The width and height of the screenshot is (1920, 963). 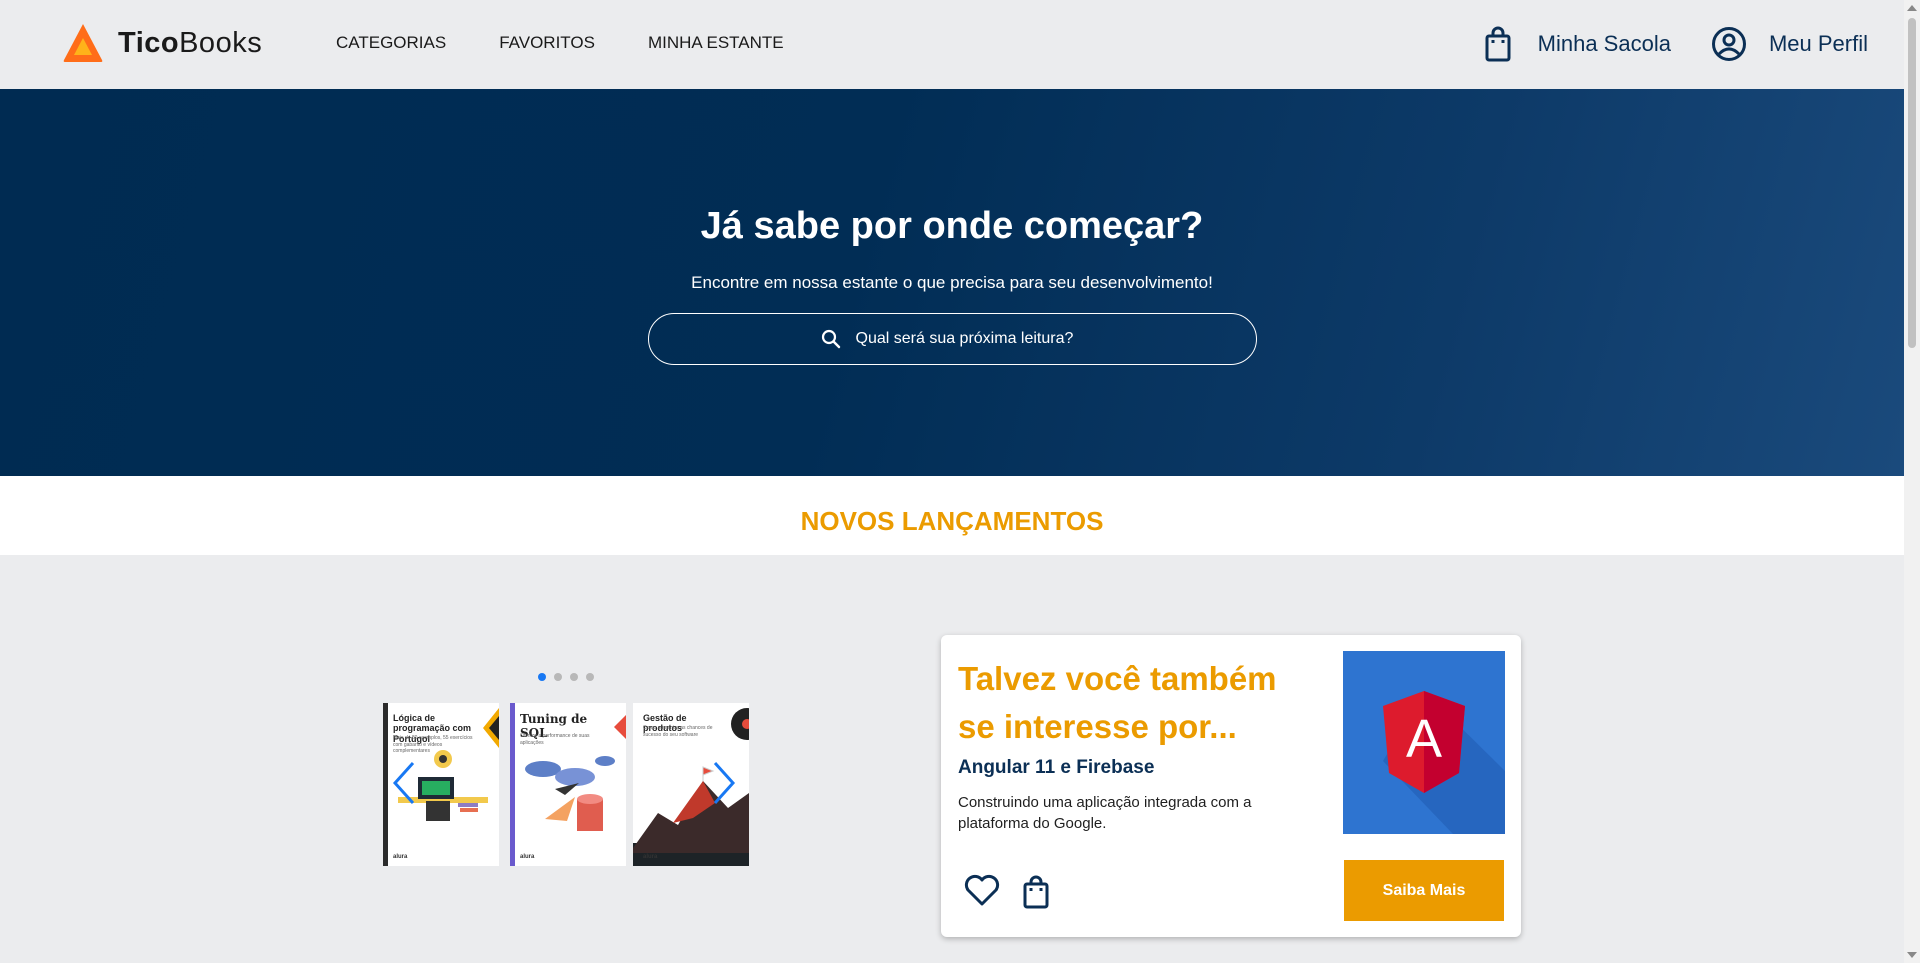 I want to click on releases-band: NOVOS LANÇAMENTOS, so click(x=952, y=515).